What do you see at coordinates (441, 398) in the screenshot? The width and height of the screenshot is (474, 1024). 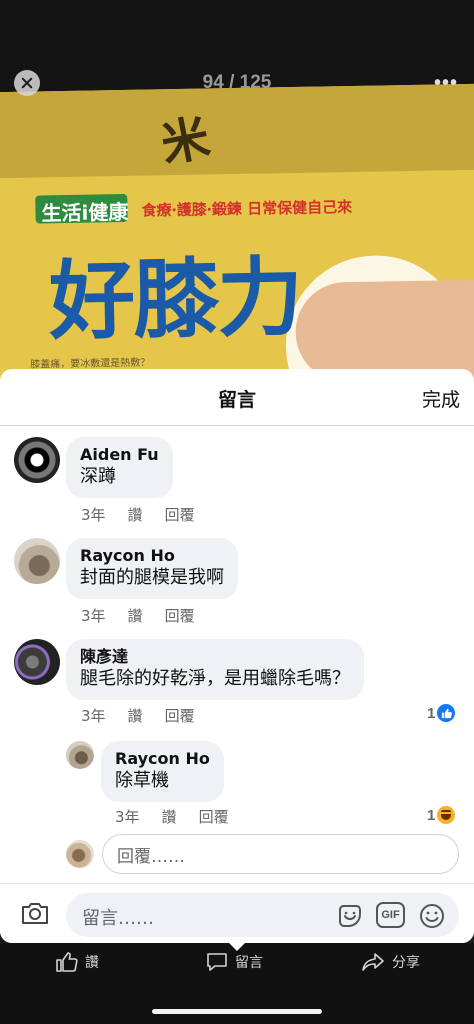 I see `done-button: 完成` at bounding box center [441, 398].